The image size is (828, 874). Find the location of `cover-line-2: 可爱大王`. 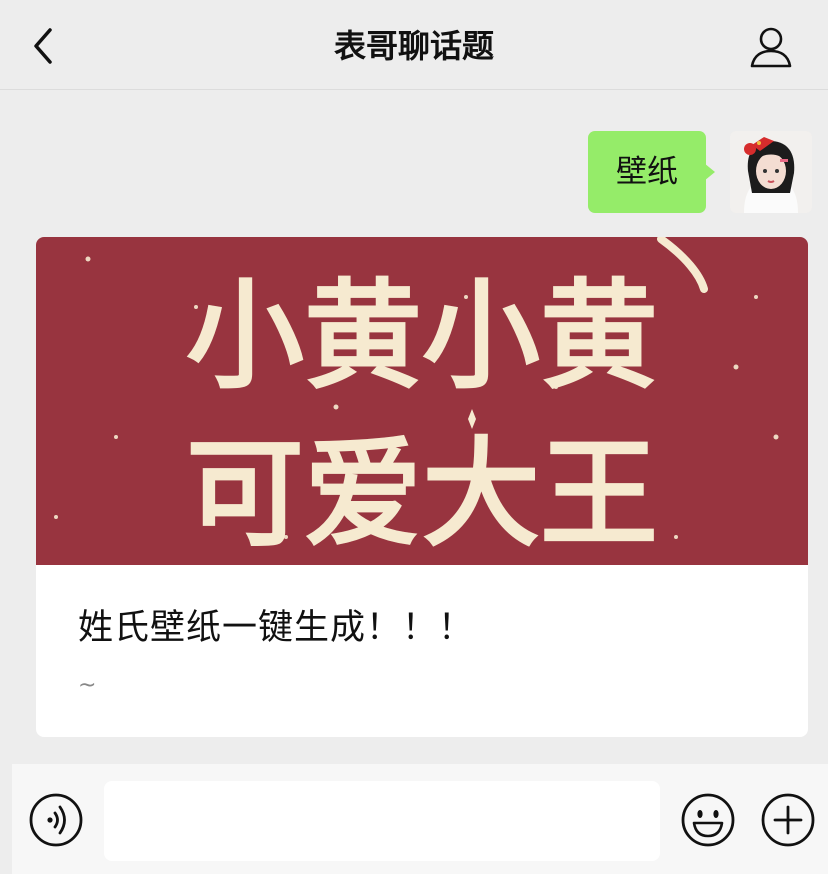

cover-line-2: 可爱大王 is located at coordinates (422, 494).